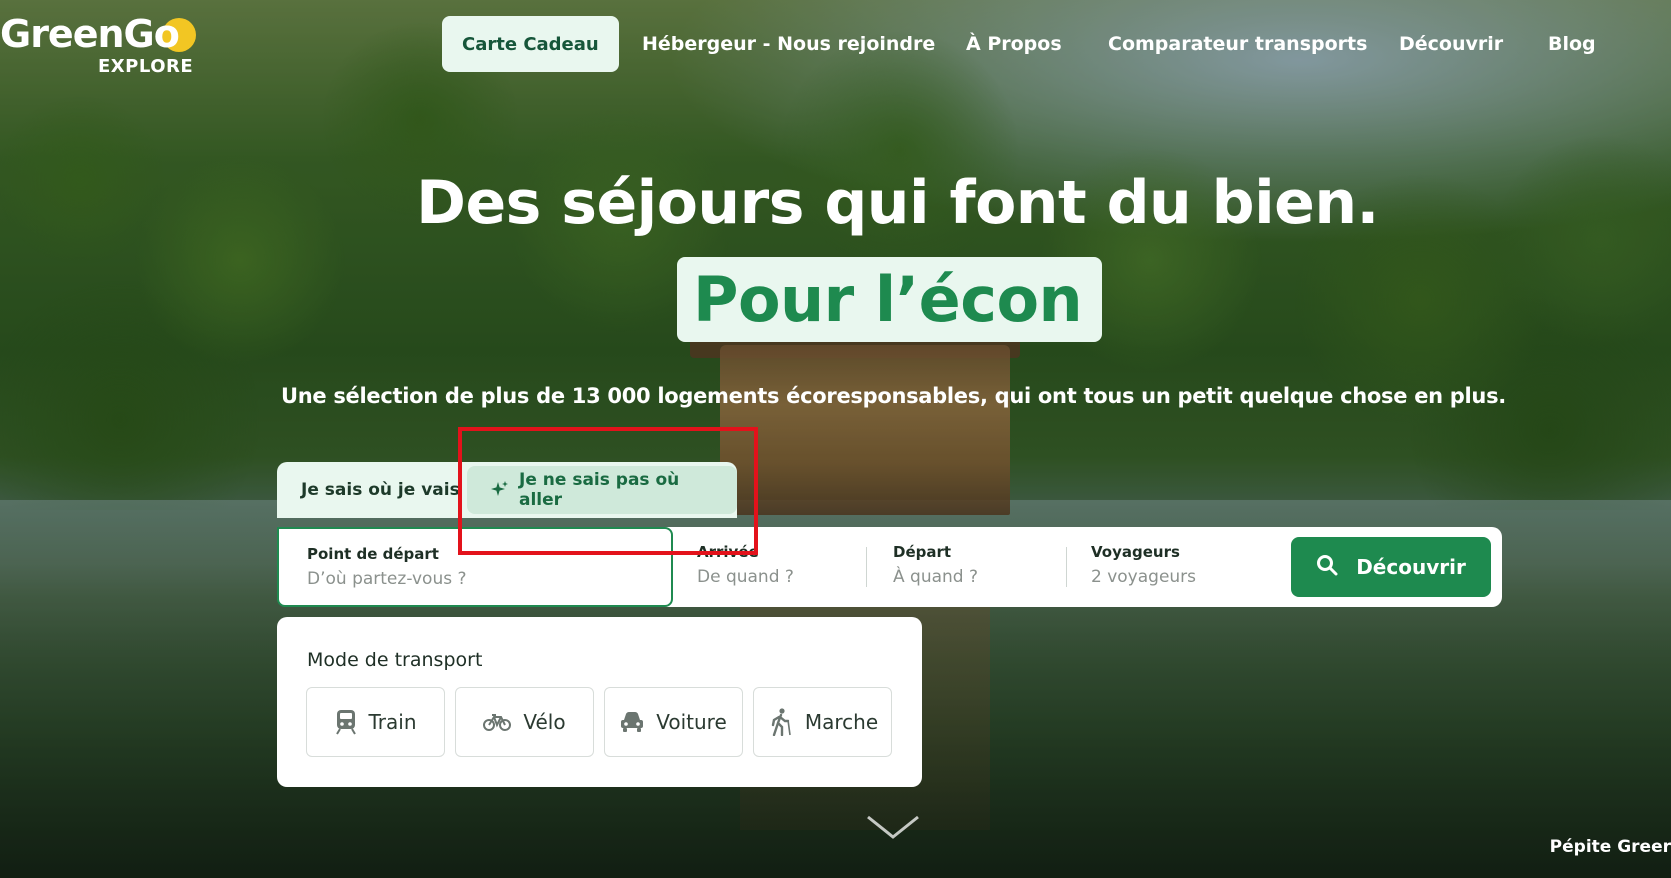 The image size is (1671, 878). What do you see at coordinates (346, 722) in the screenshot?
I see `train-icon` at bounding box center [346, 722].